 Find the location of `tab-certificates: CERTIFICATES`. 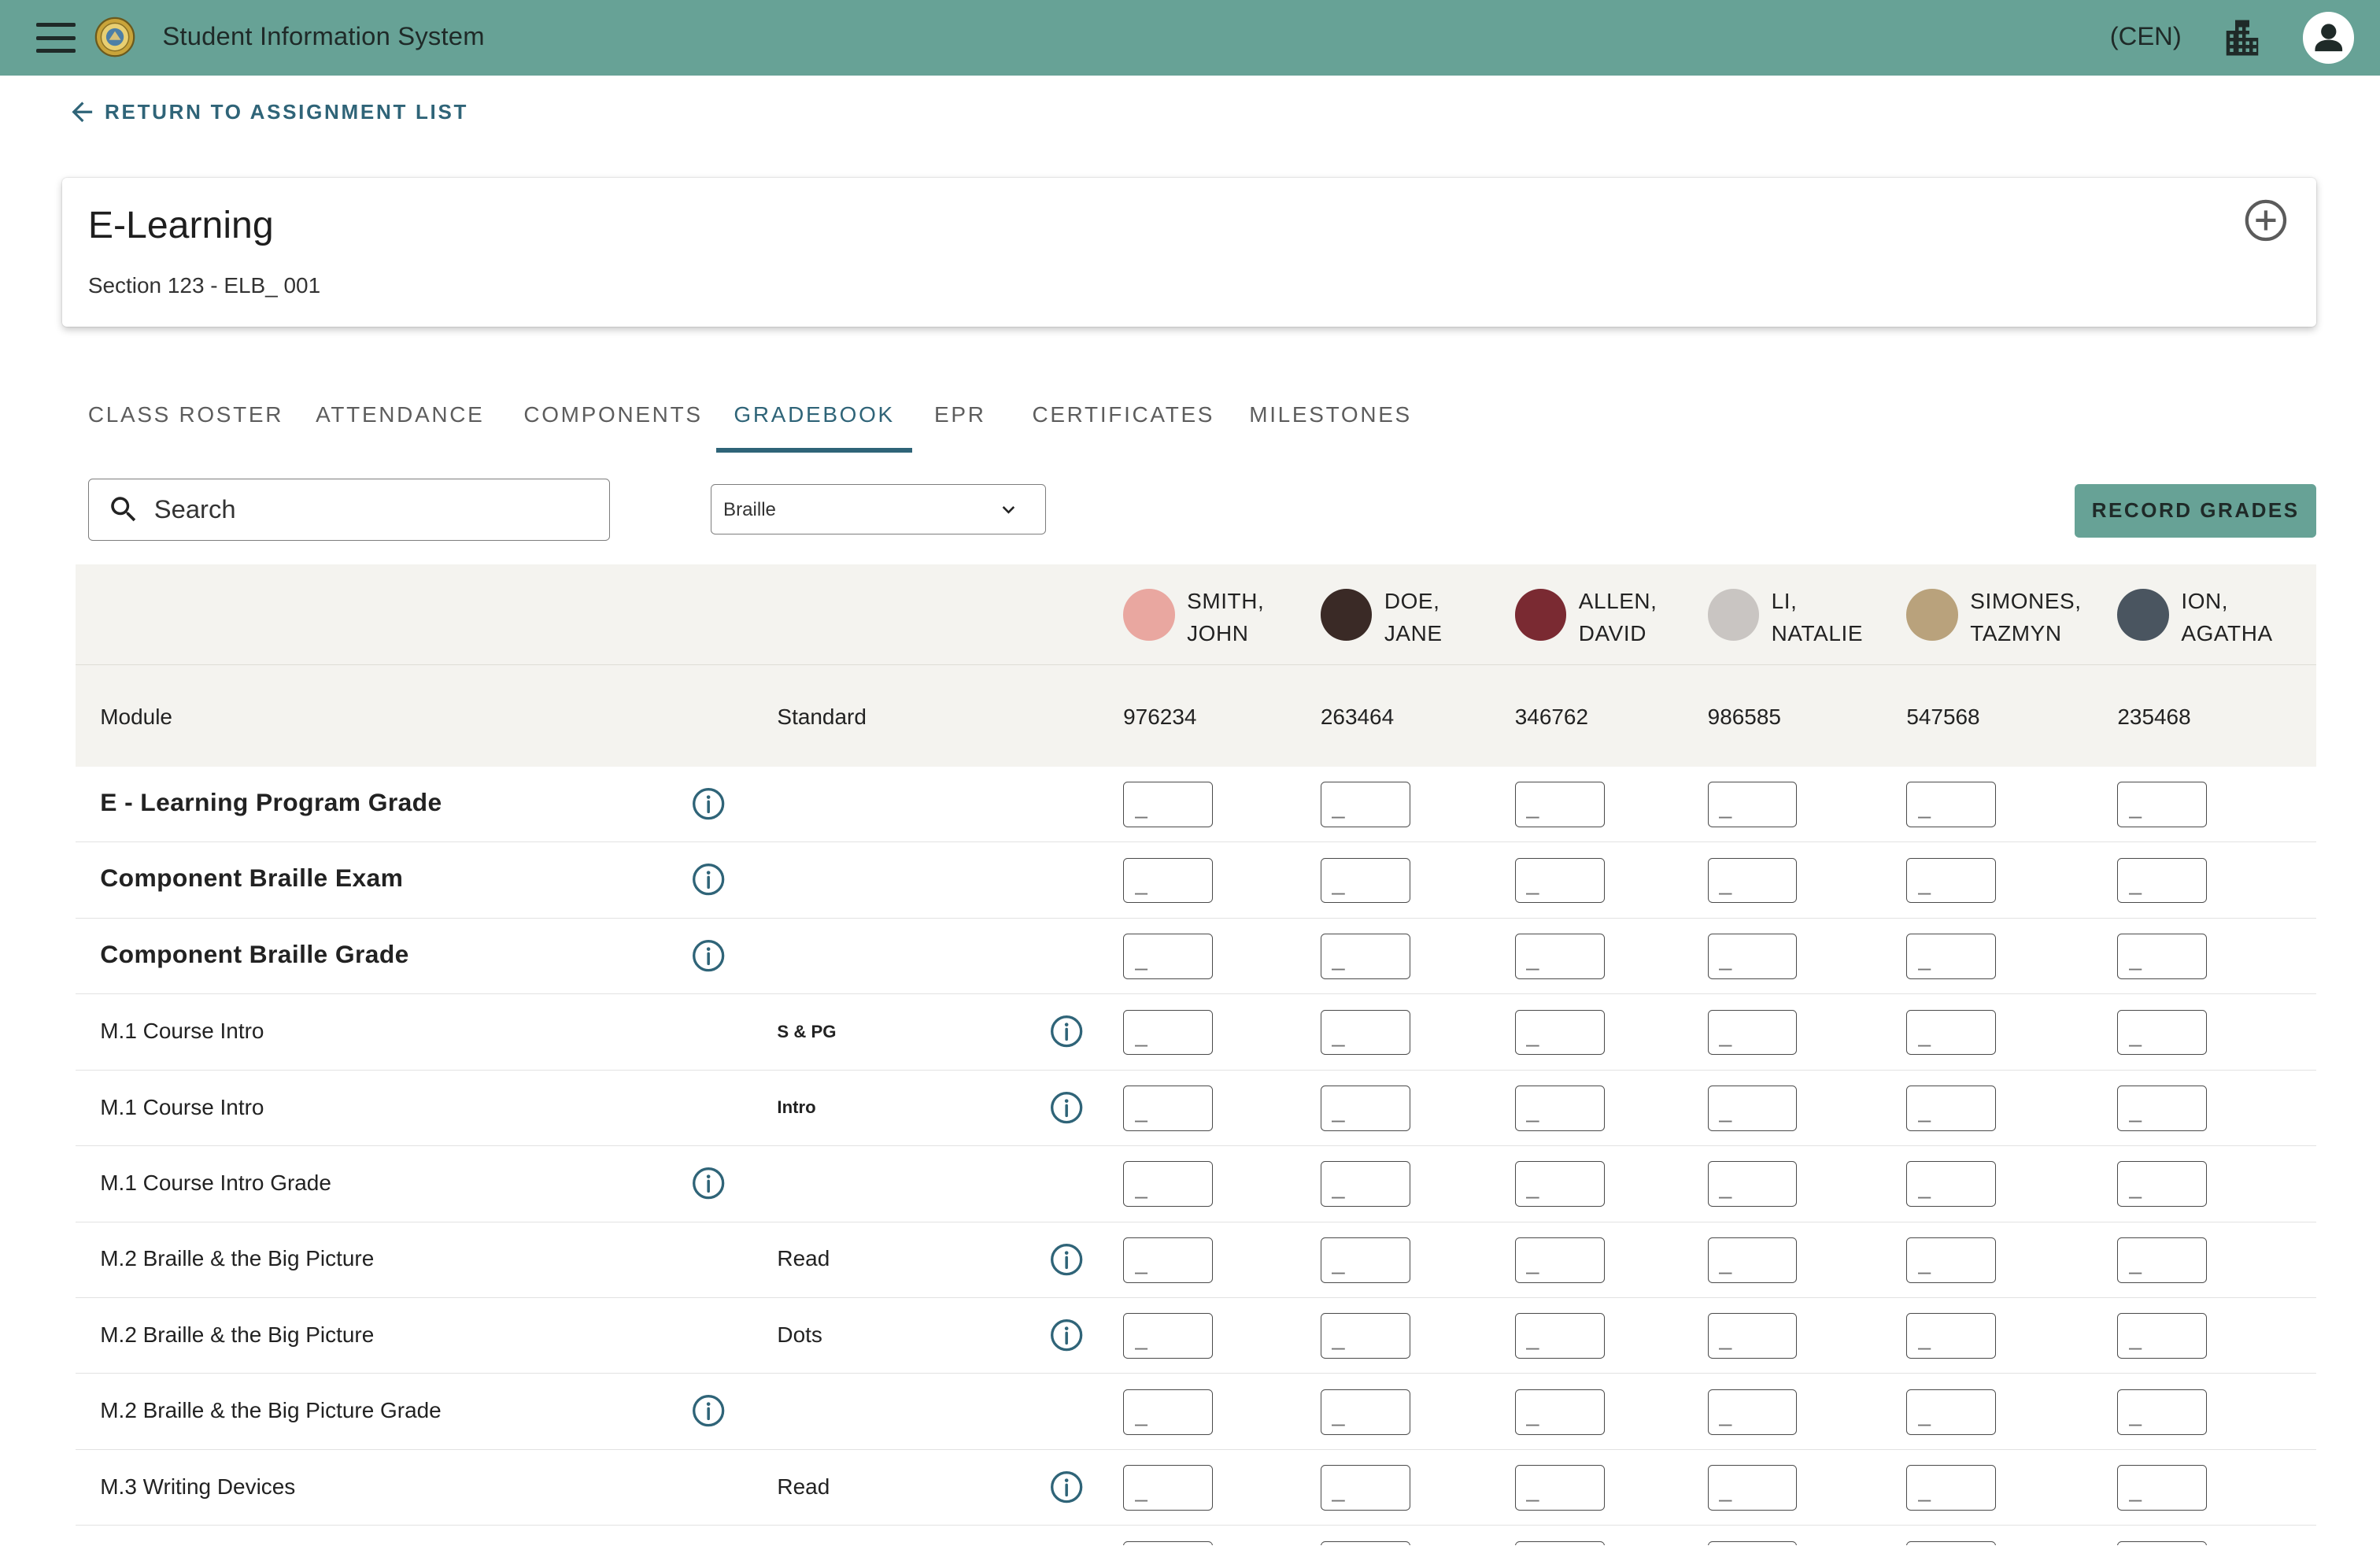

tab-certificates: CERTIFICATES is located at coordinates (1122, 422).